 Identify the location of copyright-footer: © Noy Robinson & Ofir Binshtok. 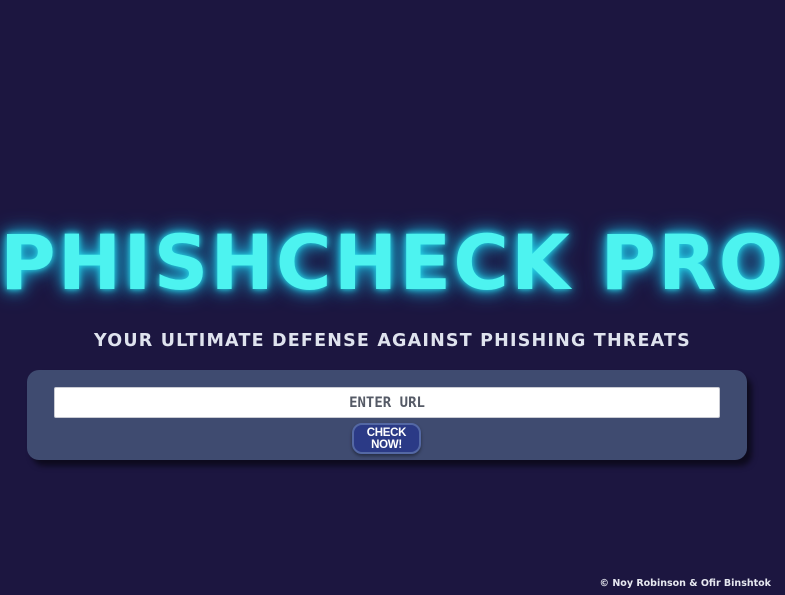
(685, 583).